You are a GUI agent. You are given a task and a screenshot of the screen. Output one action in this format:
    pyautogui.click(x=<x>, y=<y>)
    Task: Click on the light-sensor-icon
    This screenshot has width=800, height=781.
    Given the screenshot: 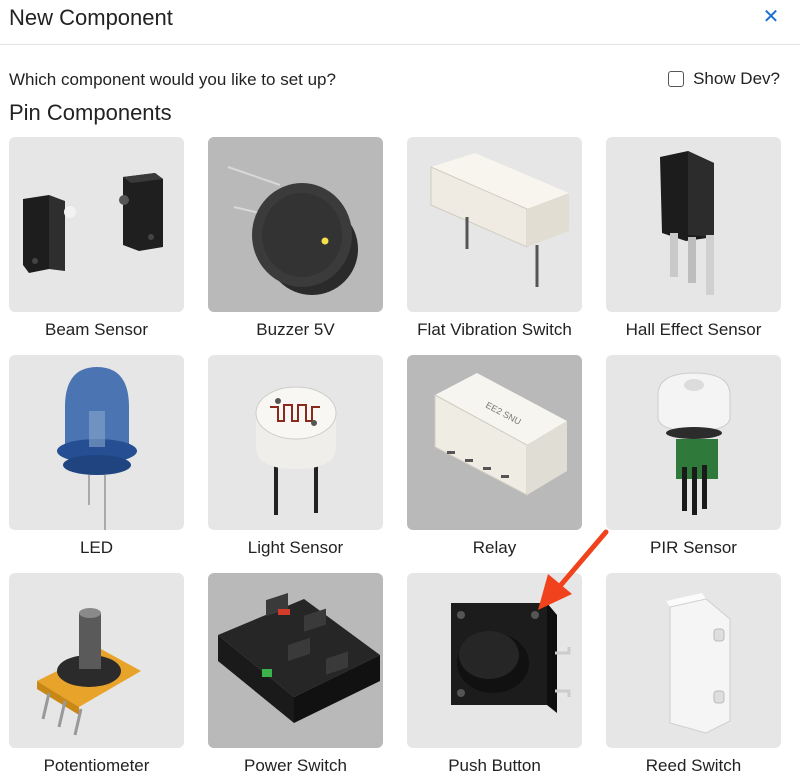 What is the action you would take?
    pyautogui.click(x=295, y=442)
    